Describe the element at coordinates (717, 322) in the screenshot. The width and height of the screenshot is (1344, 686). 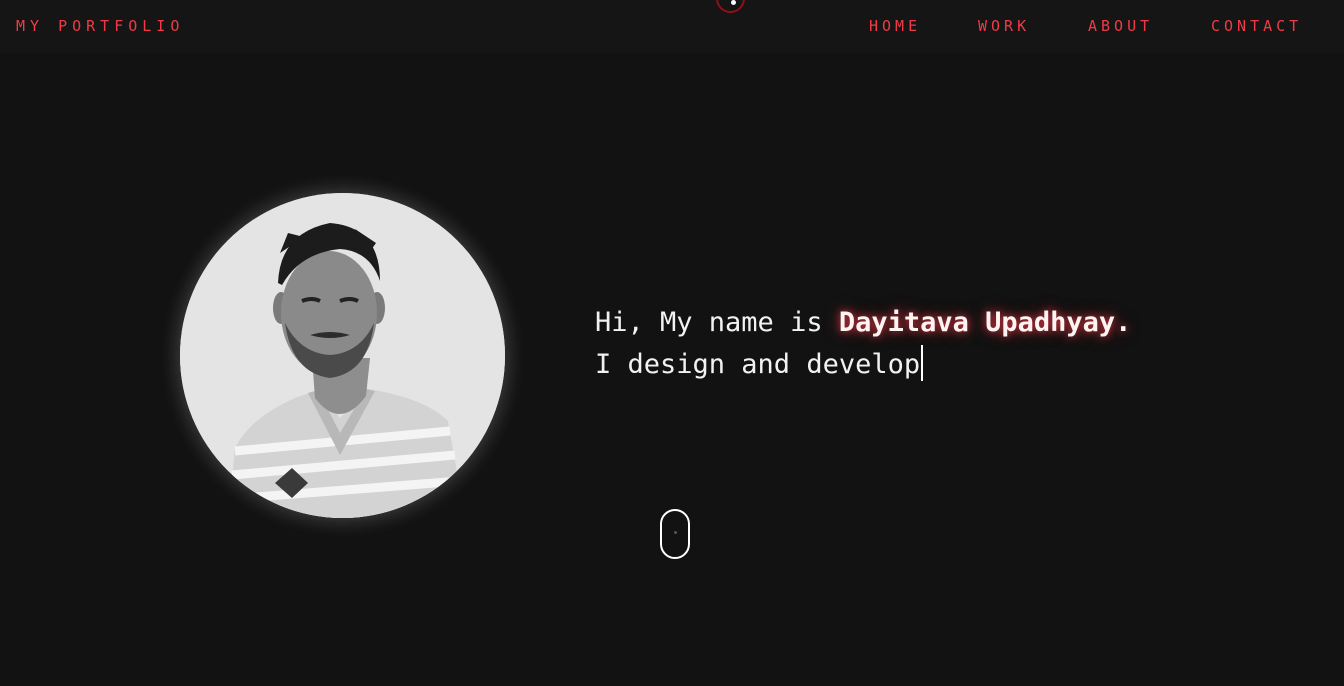
I see `greeting-text: Hi, My name is` at that location.